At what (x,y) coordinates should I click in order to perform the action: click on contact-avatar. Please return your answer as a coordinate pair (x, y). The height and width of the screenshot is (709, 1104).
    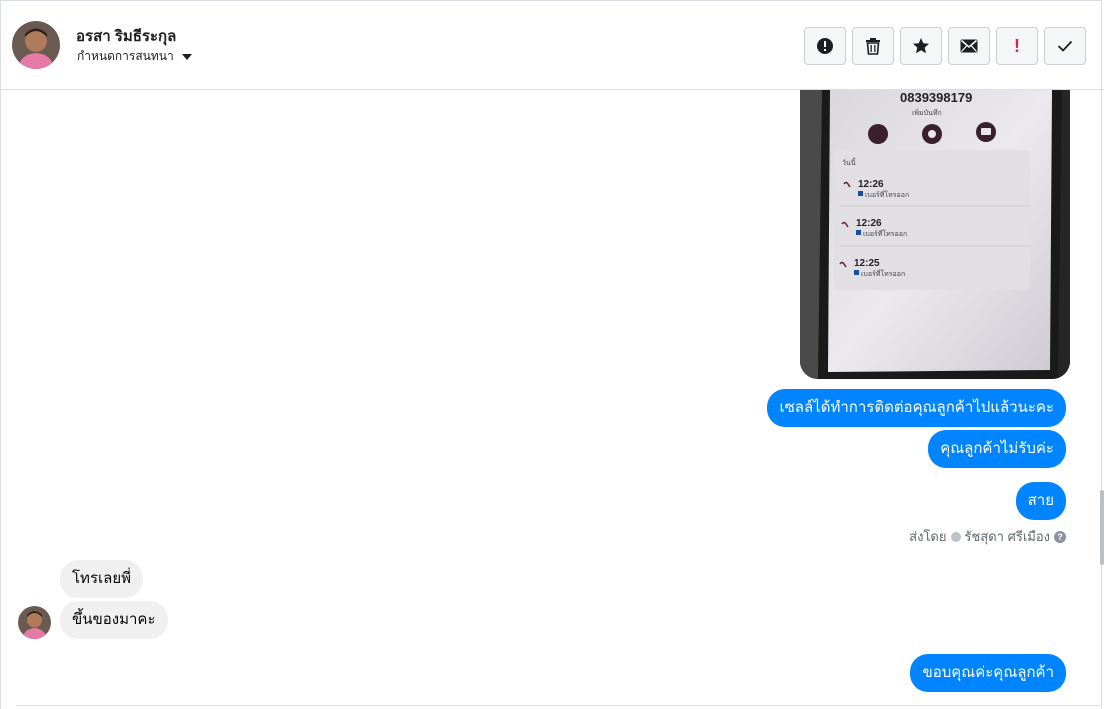
    Looking at the image, I should click on (36, 45).